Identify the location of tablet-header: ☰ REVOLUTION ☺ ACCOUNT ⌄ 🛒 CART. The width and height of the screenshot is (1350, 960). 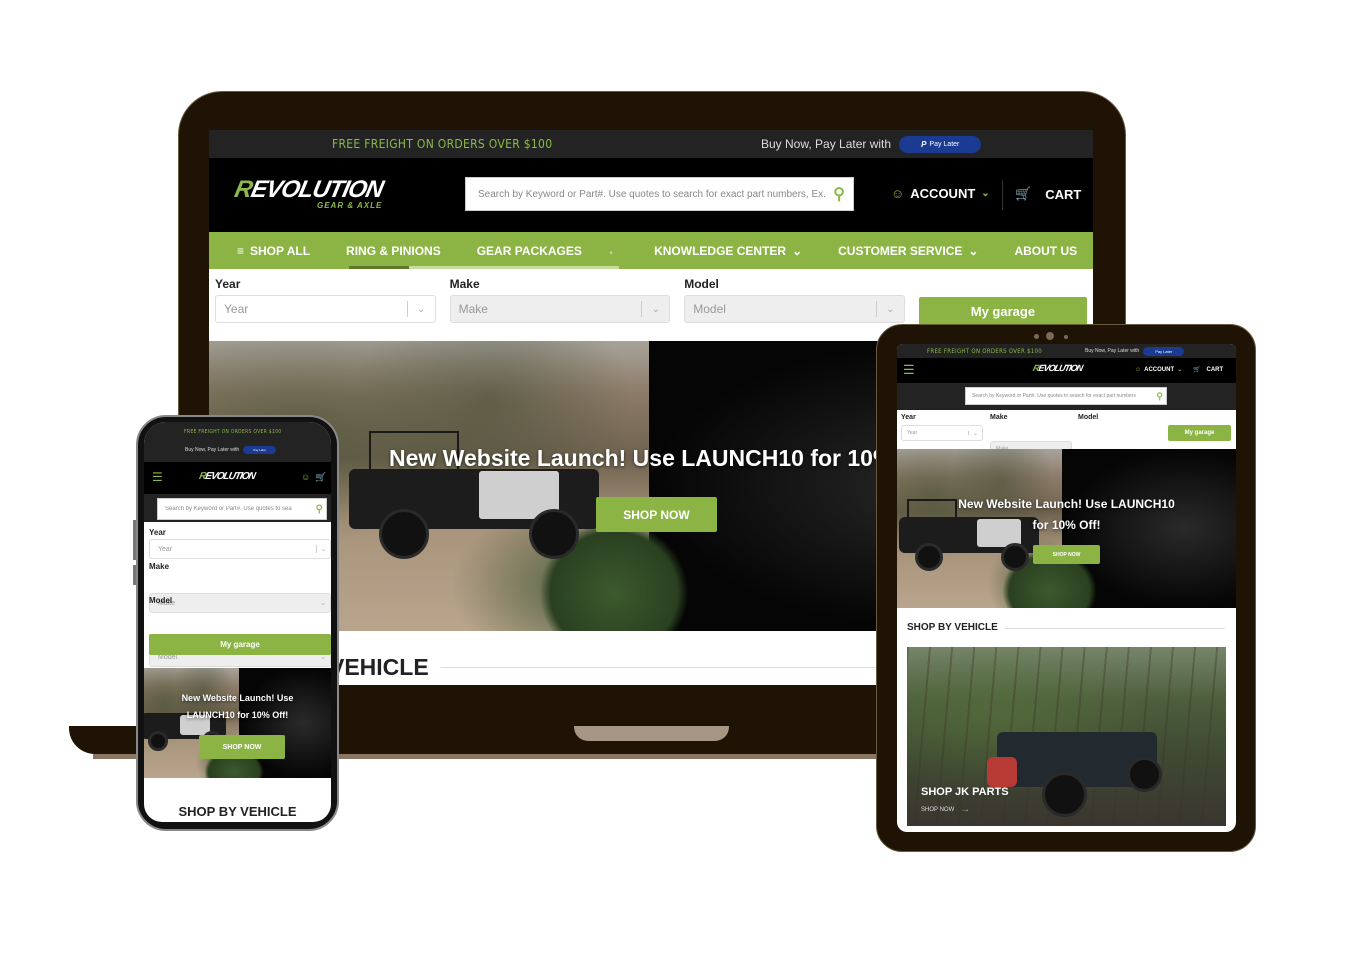
(1066, 370).